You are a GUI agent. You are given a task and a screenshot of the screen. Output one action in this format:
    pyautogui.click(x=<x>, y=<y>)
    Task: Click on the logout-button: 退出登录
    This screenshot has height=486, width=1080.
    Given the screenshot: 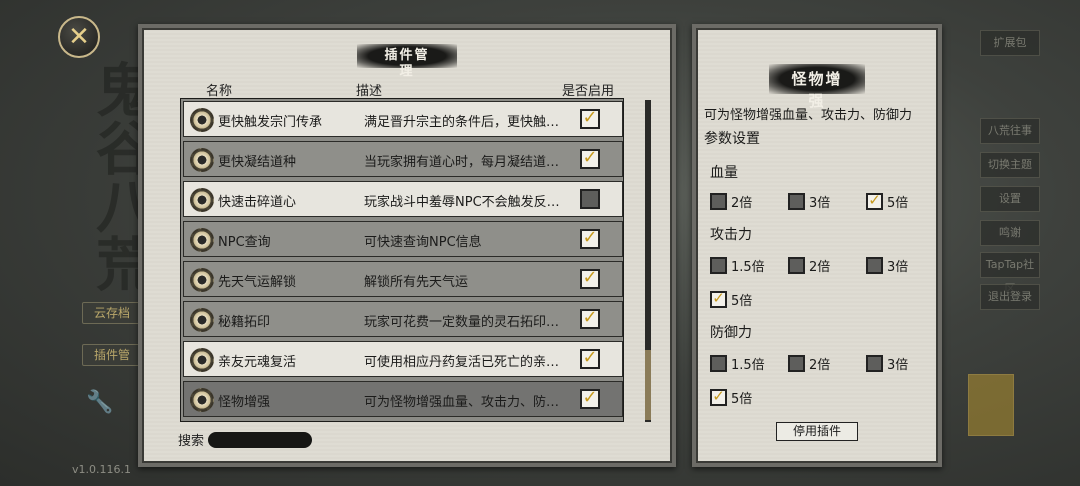 What is the action you would take?
    pyautogui.click(x=1010, y=297)
    